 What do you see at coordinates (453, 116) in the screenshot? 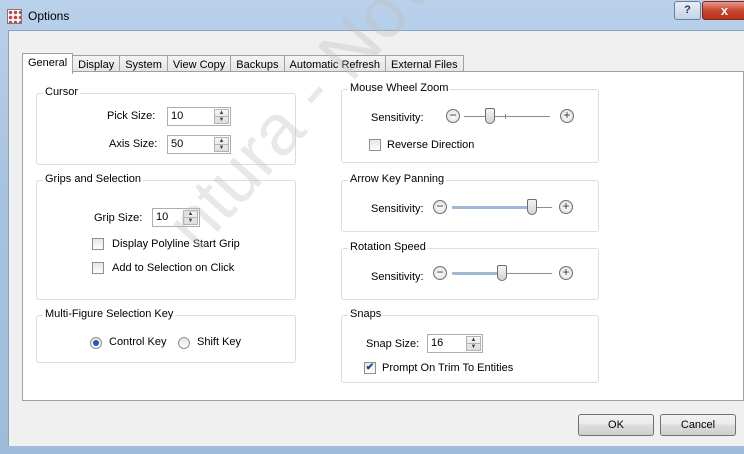
I see `zoom-out-icon: −` at bounding box center [453, 116].